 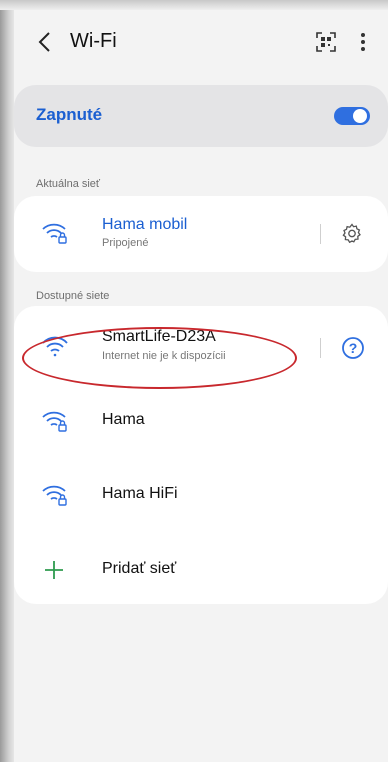 What do you see at coordinates (69, 114) in the screenshot?
I see `wifi-toggle-label: Zapnuté` at bounding box center [69, 114].